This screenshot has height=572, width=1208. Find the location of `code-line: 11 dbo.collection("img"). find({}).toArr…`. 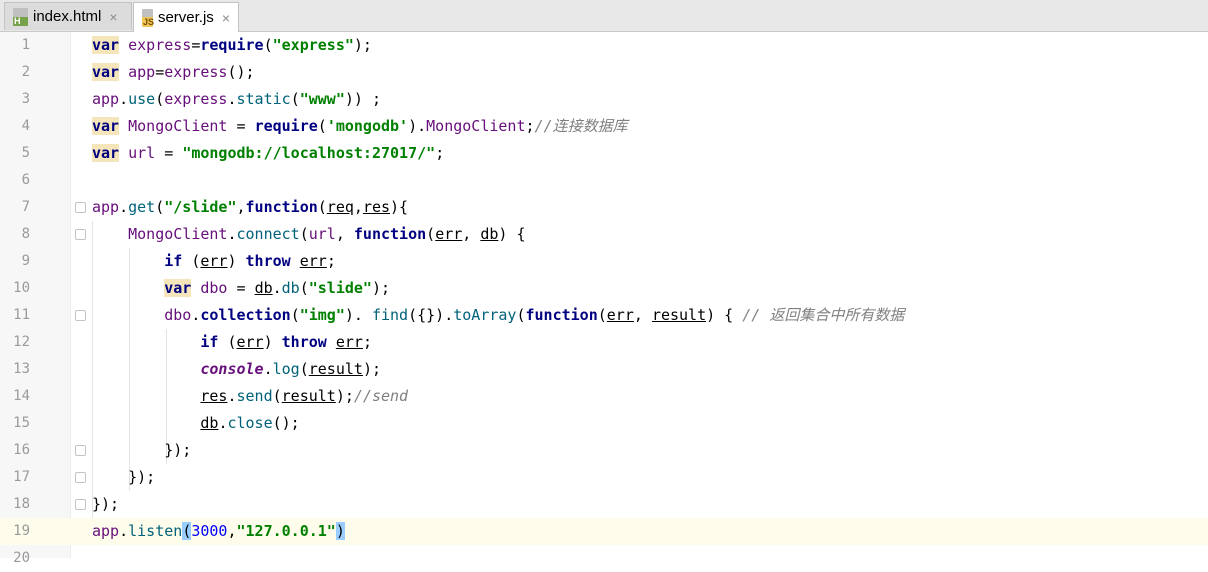

code-line: 11 dbo.collection("img"). find({}).toArr… is located at coordinates (604, 315).